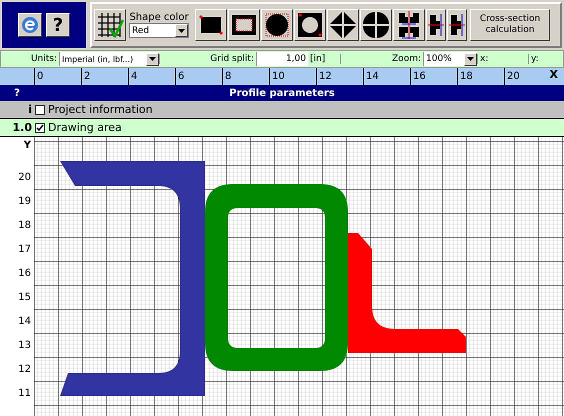  Describe the element at coordinates (159, 30) in the screenshot. I see `shape-color-dropdown: Red` at that location.